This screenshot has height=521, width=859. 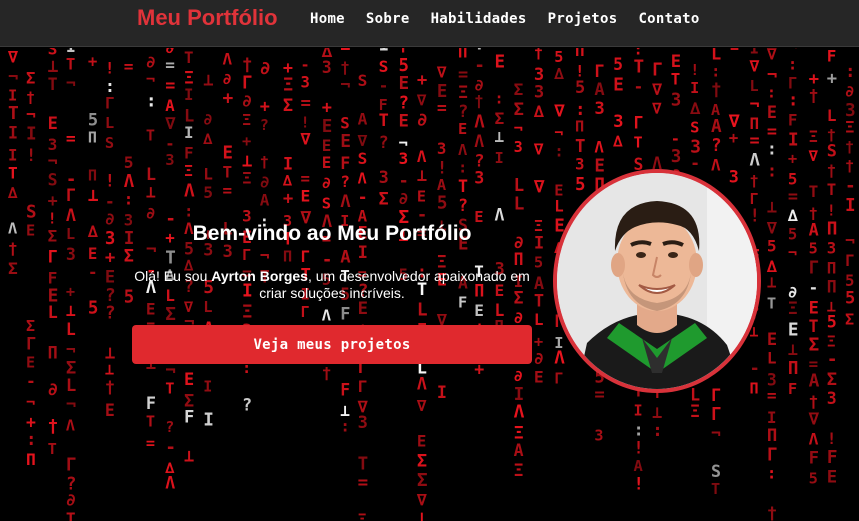 I want to click on svg-text: S, so click(x=109, y=143).